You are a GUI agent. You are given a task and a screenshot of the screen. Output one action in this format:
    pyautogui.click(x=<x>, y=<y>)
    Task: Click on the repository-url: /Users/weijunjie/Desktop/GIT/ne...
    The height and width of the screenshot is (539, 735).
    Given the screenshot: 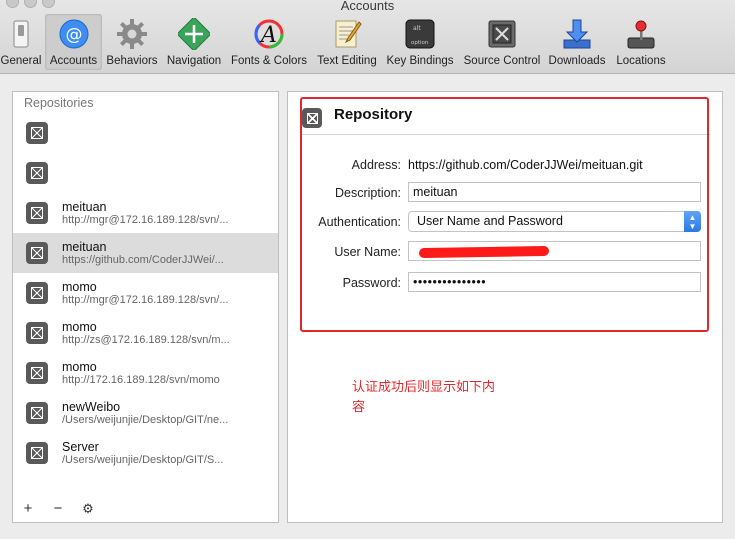 What is the action you would take?
    pyautogui.click(x=145, y=420)
    